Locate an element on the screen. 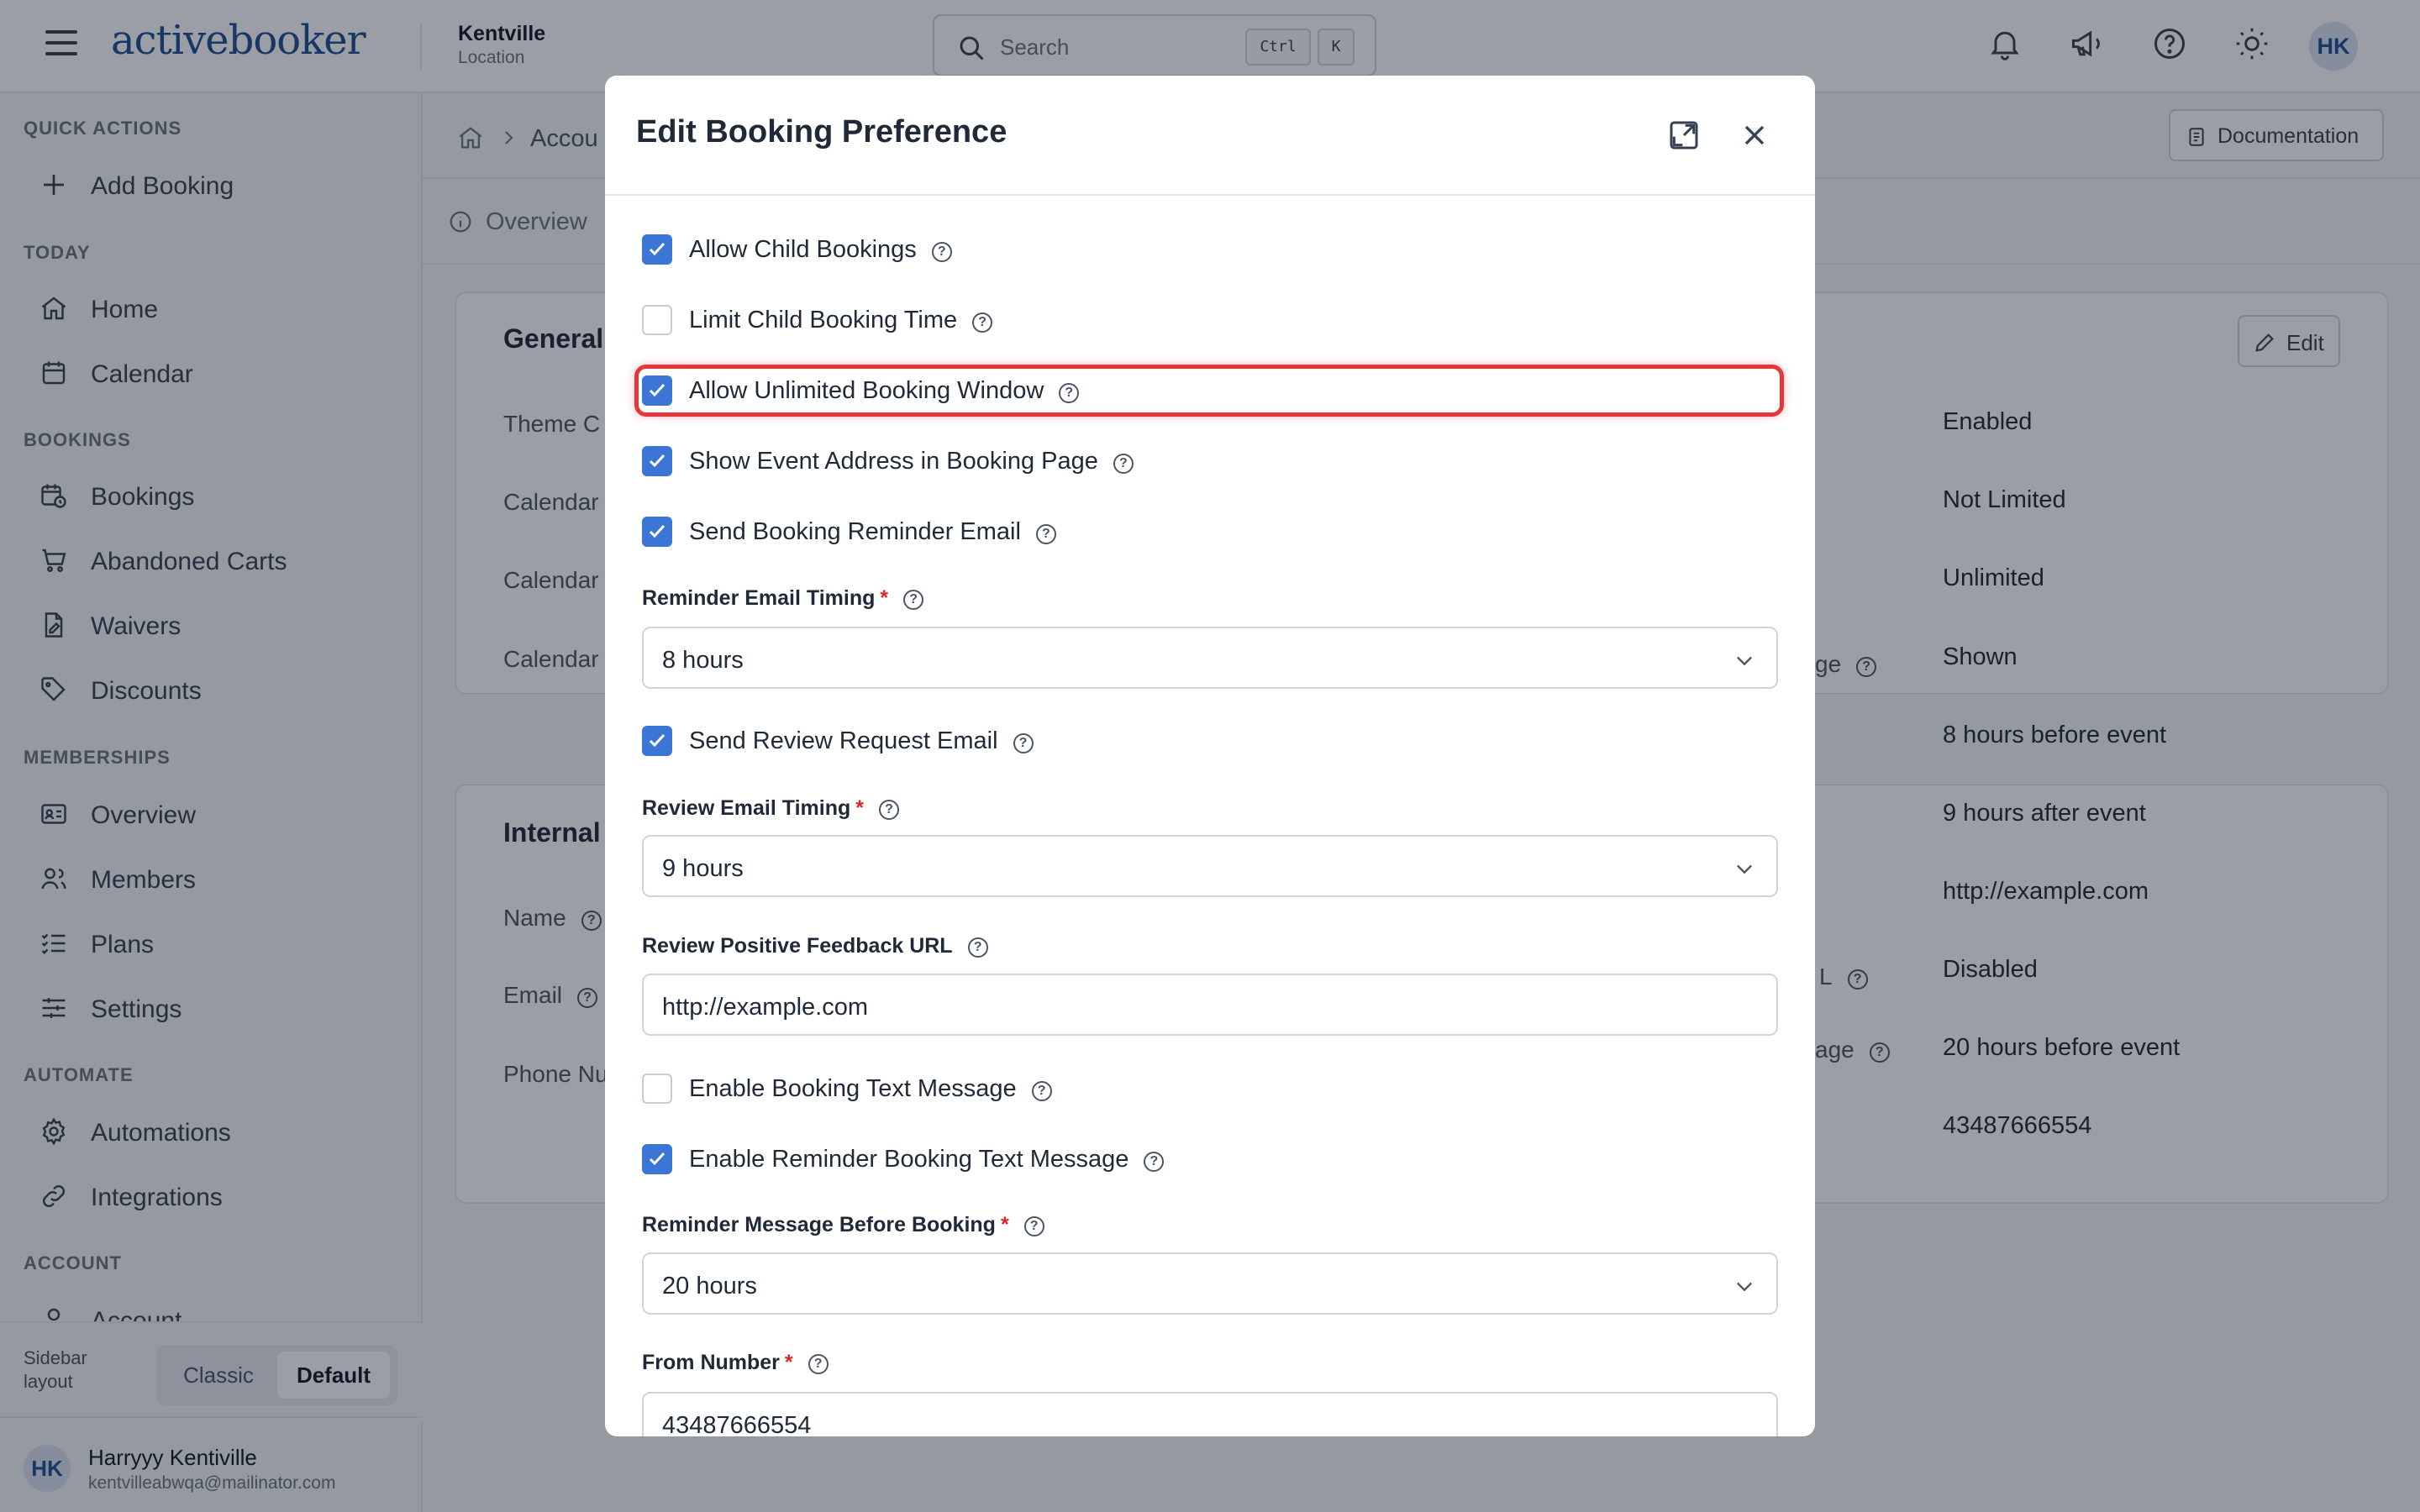  reminder-message-label: Reminder Message Before Booking *? is located at coordinates (843, 1225).